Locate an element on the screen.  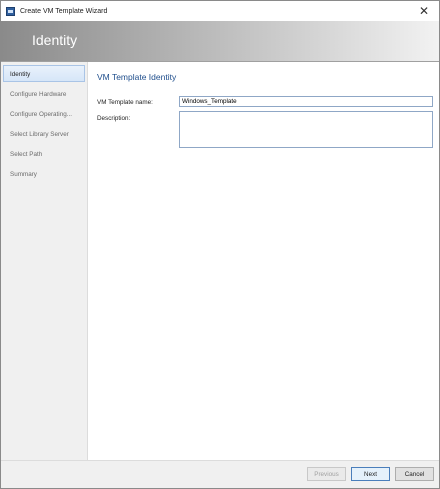
section-title: VM Template Identity is located at coordinates (137, 77).